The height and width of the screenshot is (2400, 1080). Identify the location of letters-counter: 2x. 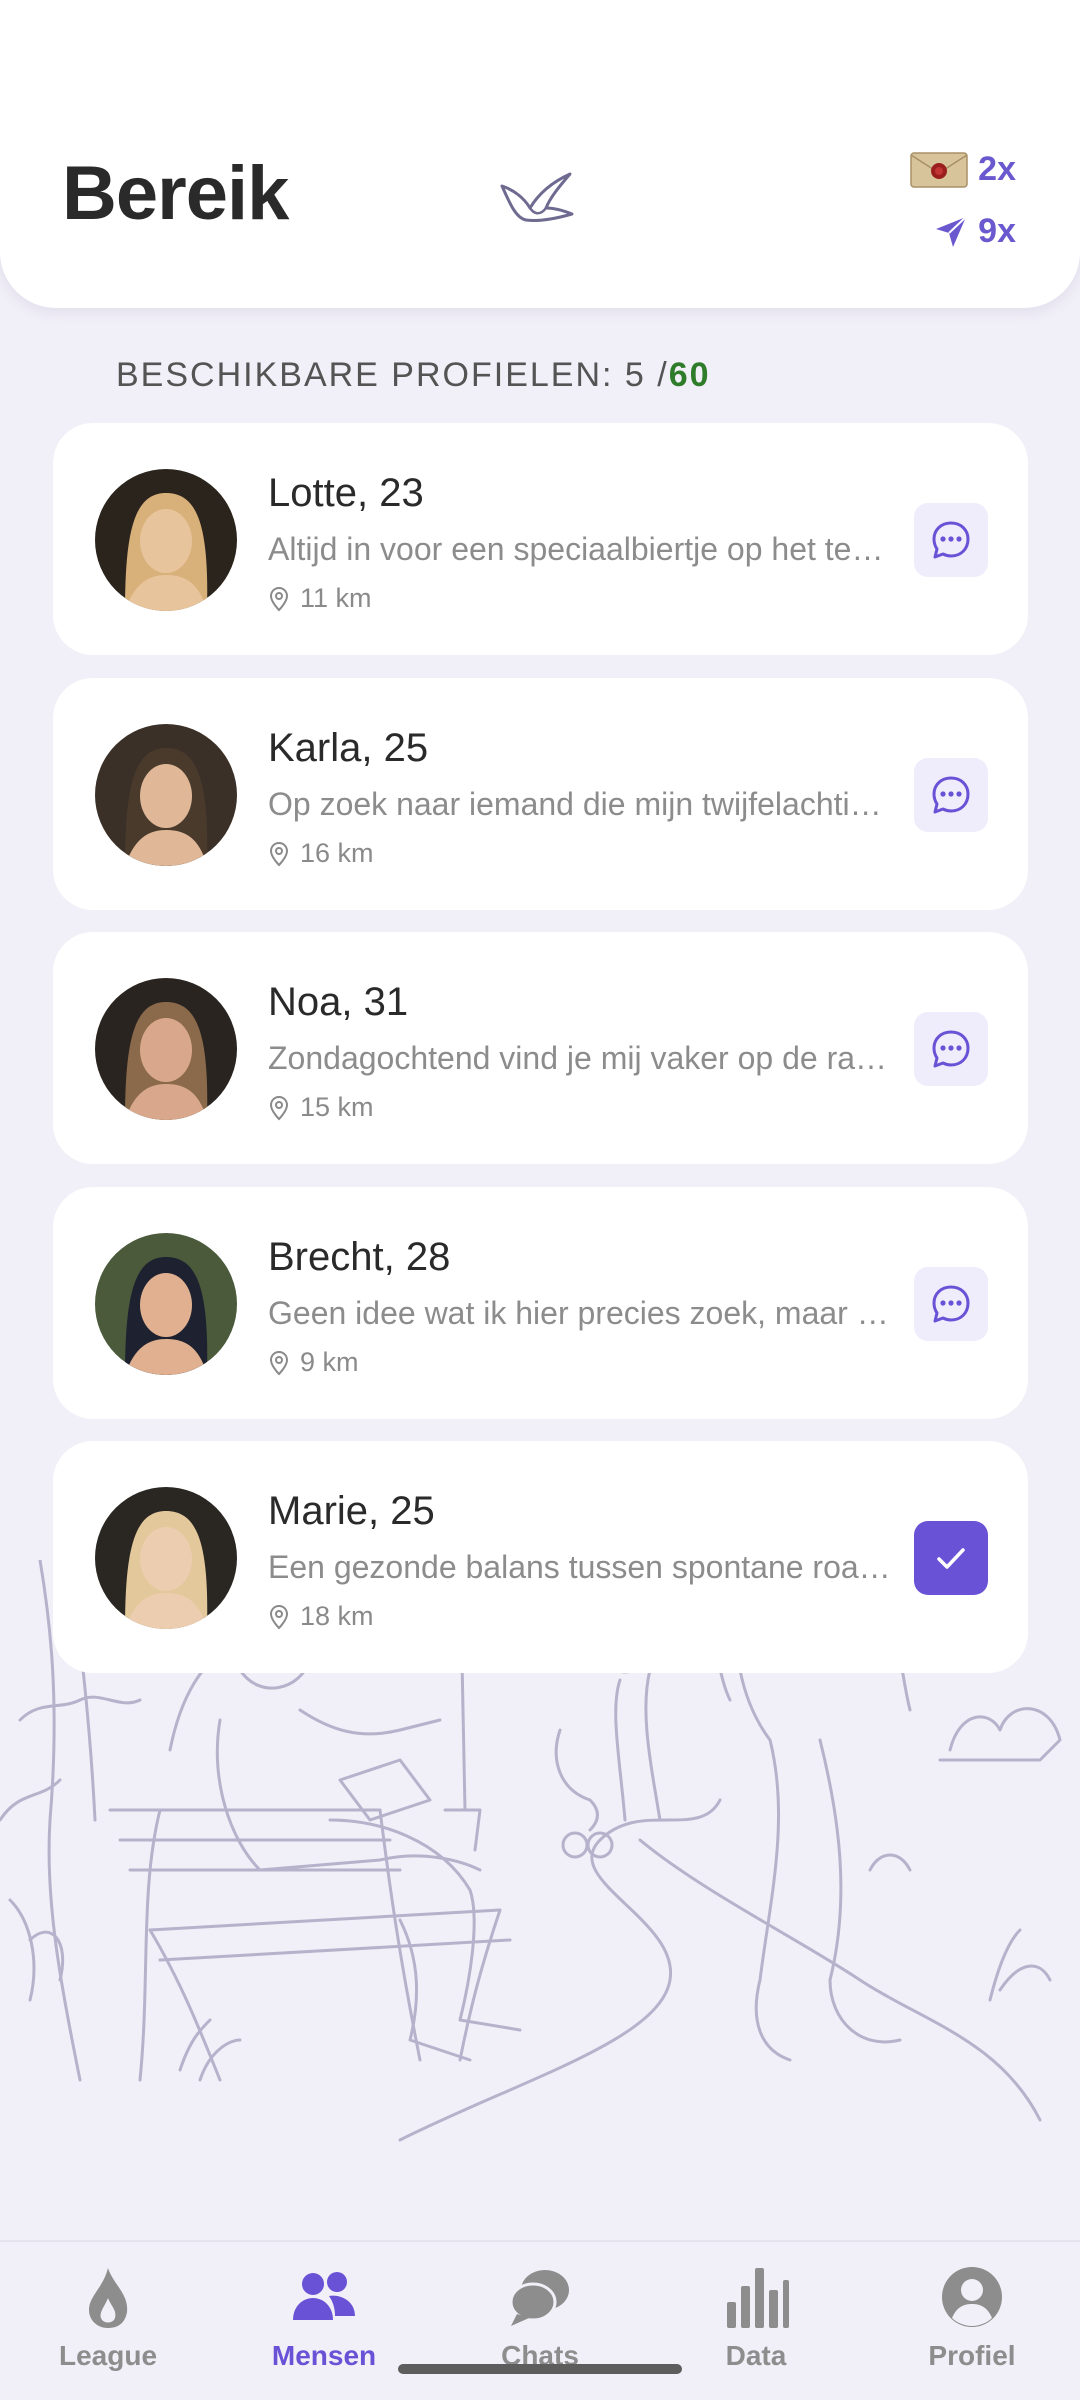
(963, 169).